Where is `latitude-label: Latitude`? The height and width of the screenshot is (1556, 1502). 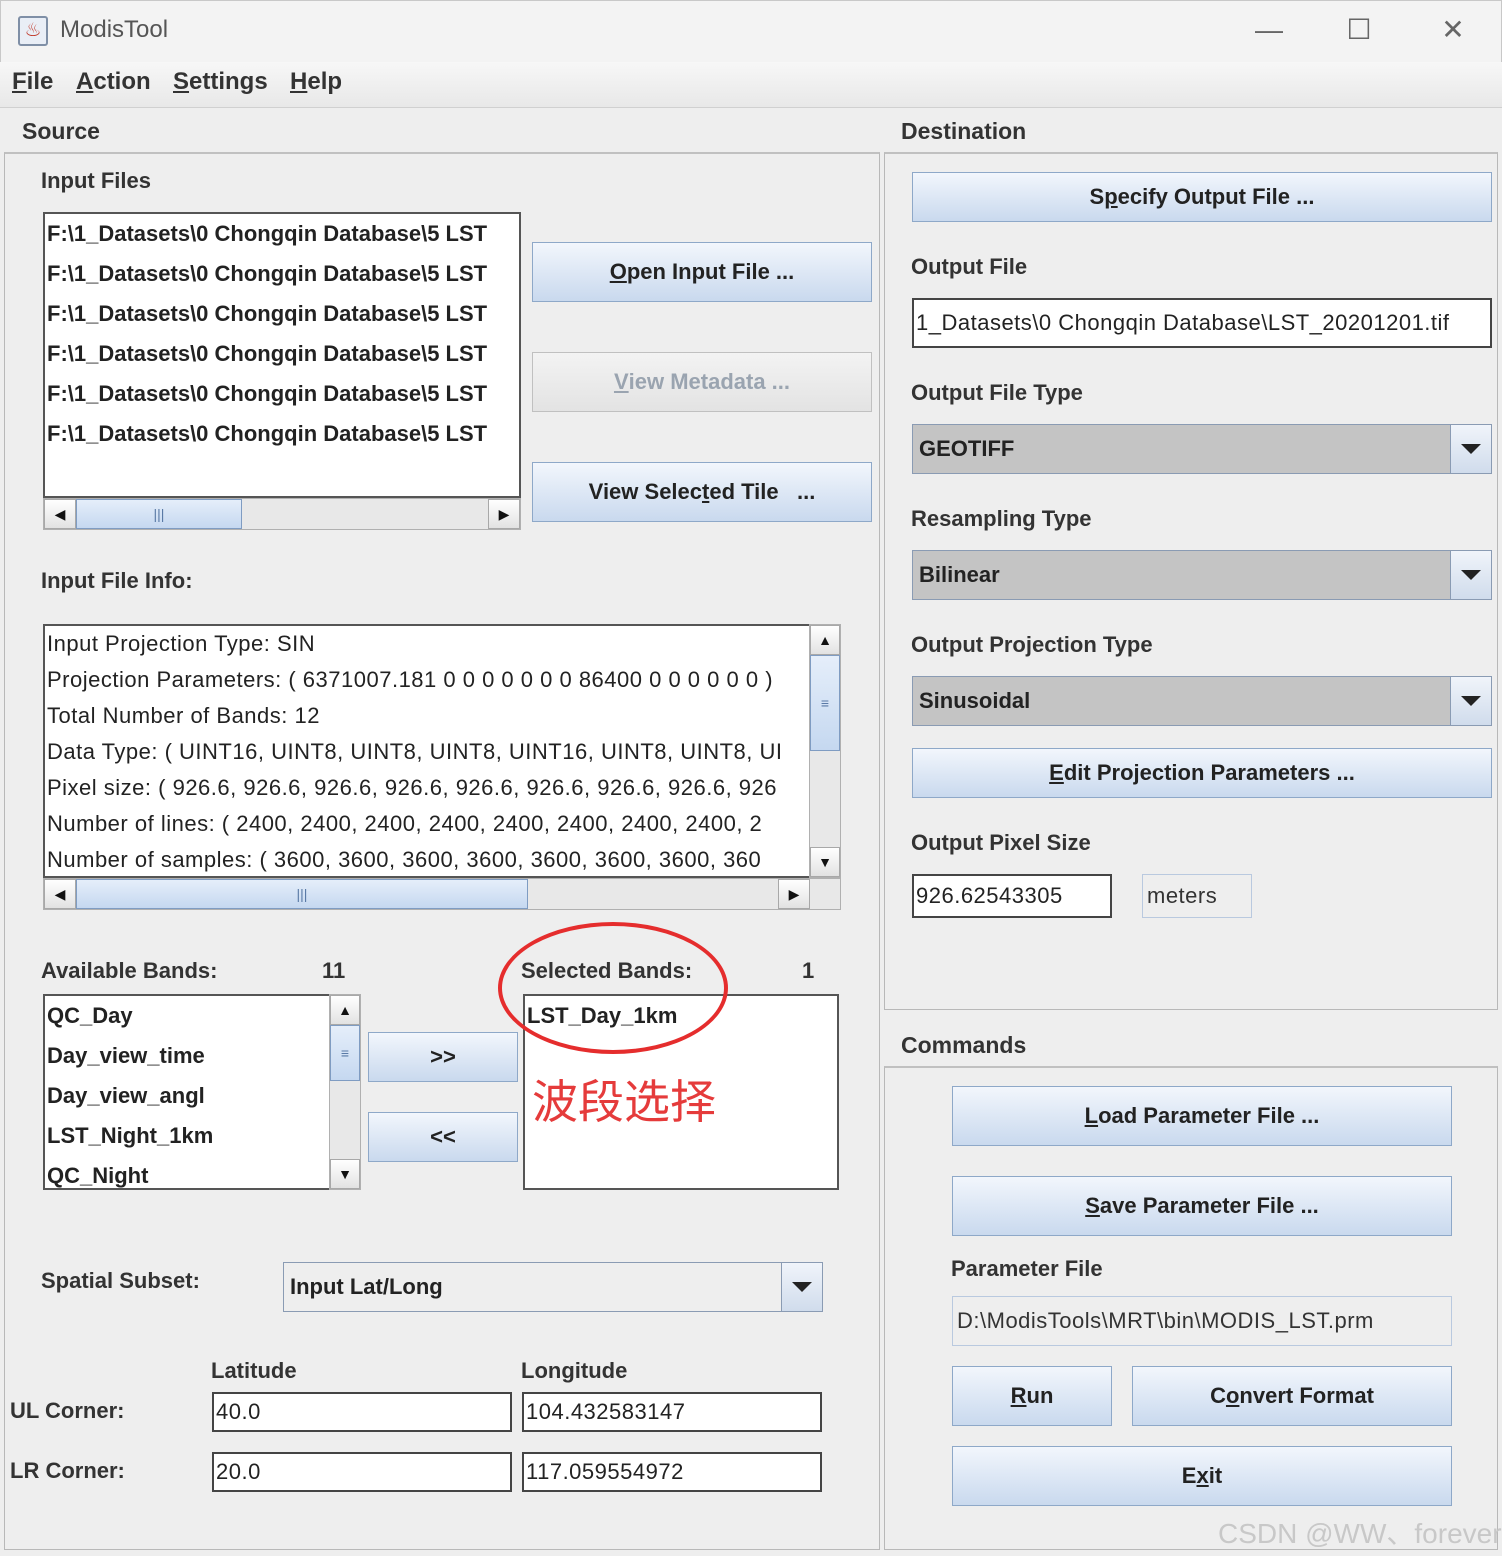 latitude-label: Latitude is located at coordinates (254, 1370).